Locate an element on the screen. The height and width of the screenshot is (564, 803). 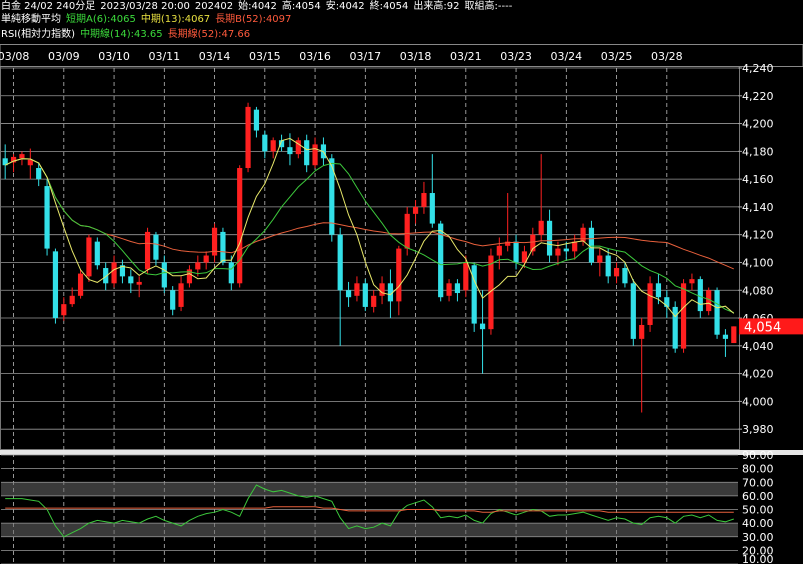
rsi-tick-label: 60.00 is located at coordinates (758, 496).